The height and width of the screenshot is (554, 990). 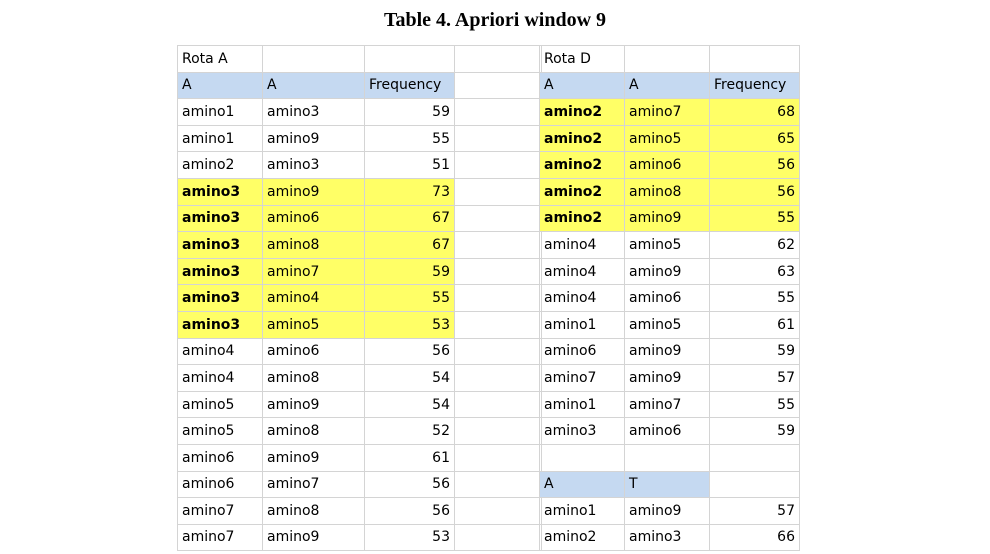 What do you see at coordinates (409, 191) in the screenshot?
I see `frequency-cell: 73` at bounding box center [409, 191].